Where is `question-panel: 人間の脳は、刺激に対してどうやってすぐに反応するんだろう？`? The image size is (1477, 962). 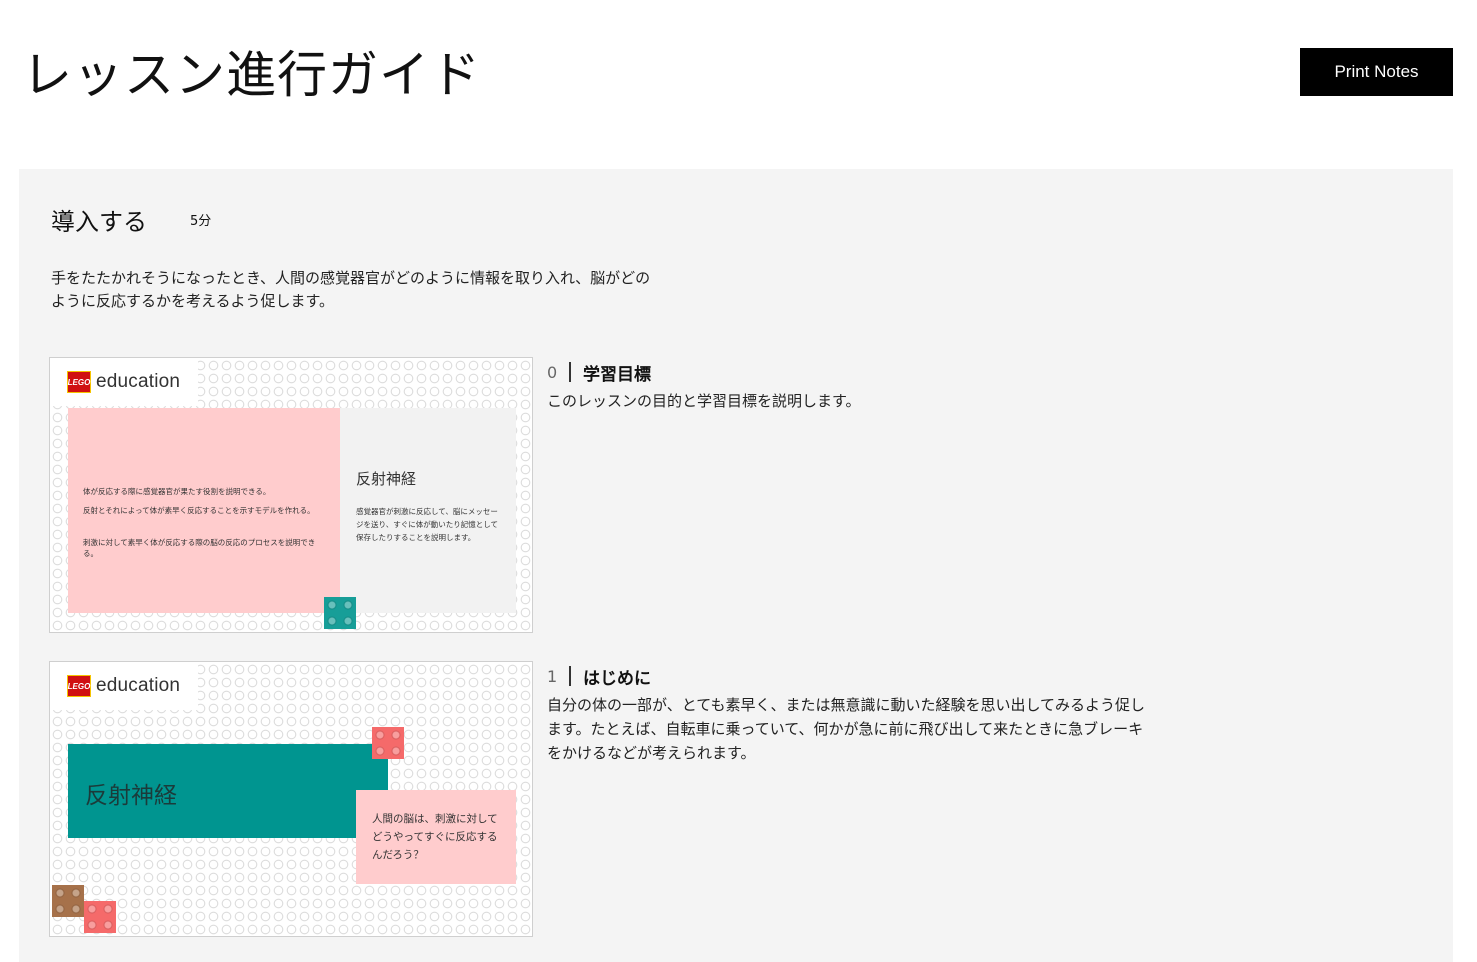
question-panel: 人間の脳は、刺激に対してどうやってすぐに反応するんだろう？ is located at coordinates (436, 837).